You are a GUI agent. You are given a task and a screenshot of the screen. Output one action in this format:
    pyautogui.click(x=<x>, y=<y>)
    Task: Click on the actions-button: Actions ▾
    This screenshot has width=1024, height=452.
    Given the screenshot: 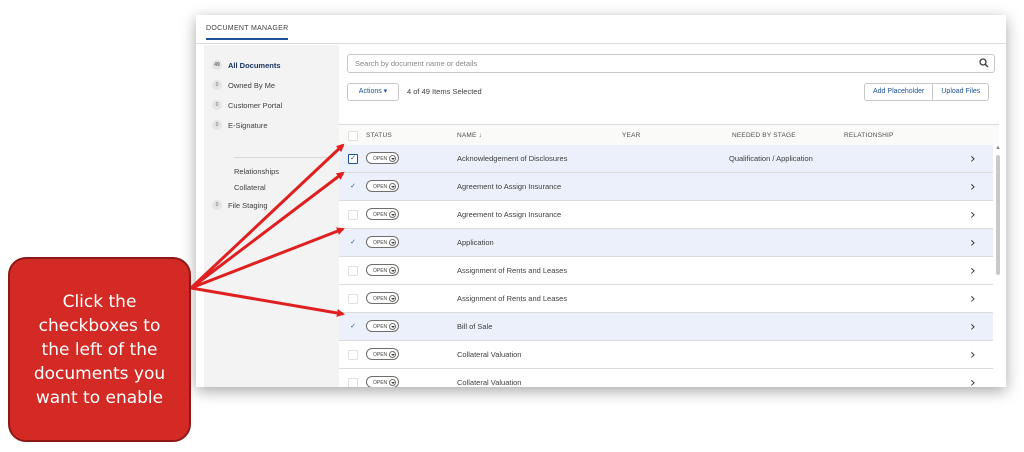 What is the action you would take?
    pyautogui.click(x=373, y=92)
    